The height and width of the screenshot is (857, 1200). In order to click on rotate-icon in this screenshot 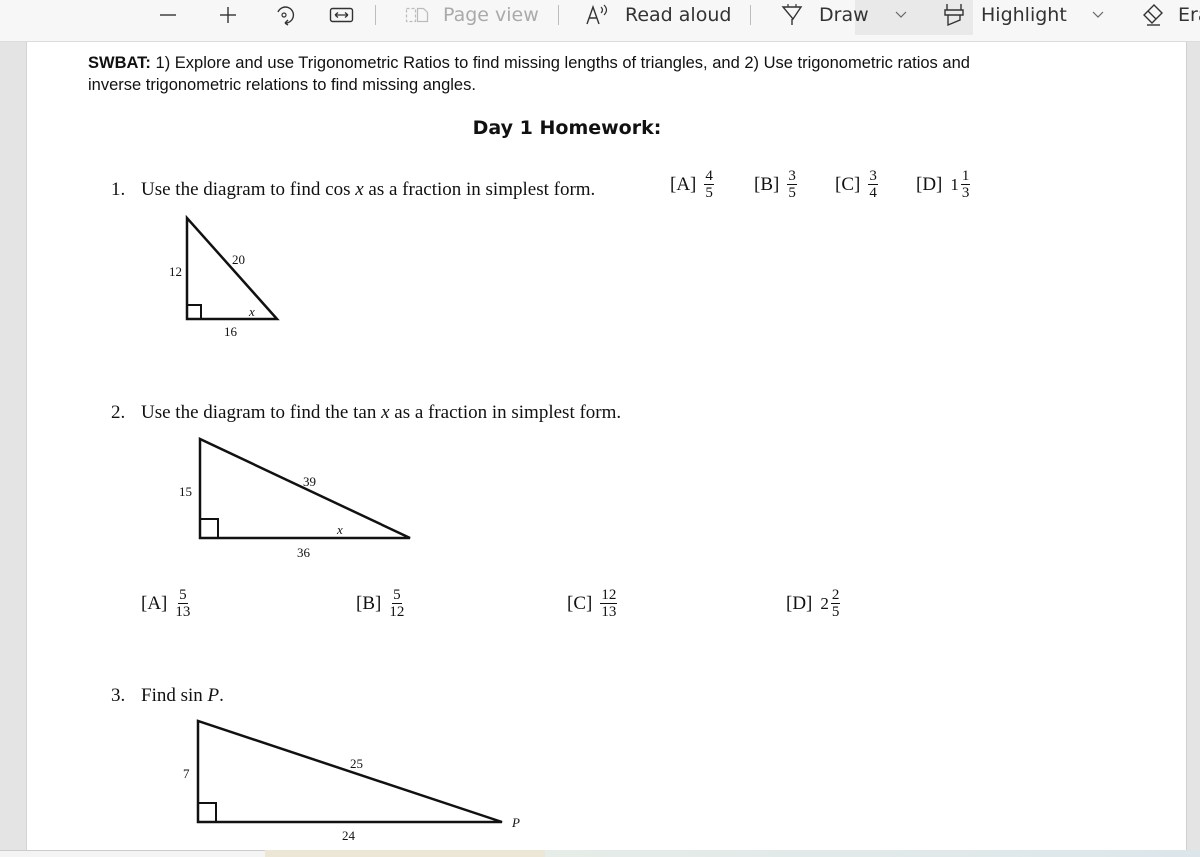, I will do `click(284, 15)`.